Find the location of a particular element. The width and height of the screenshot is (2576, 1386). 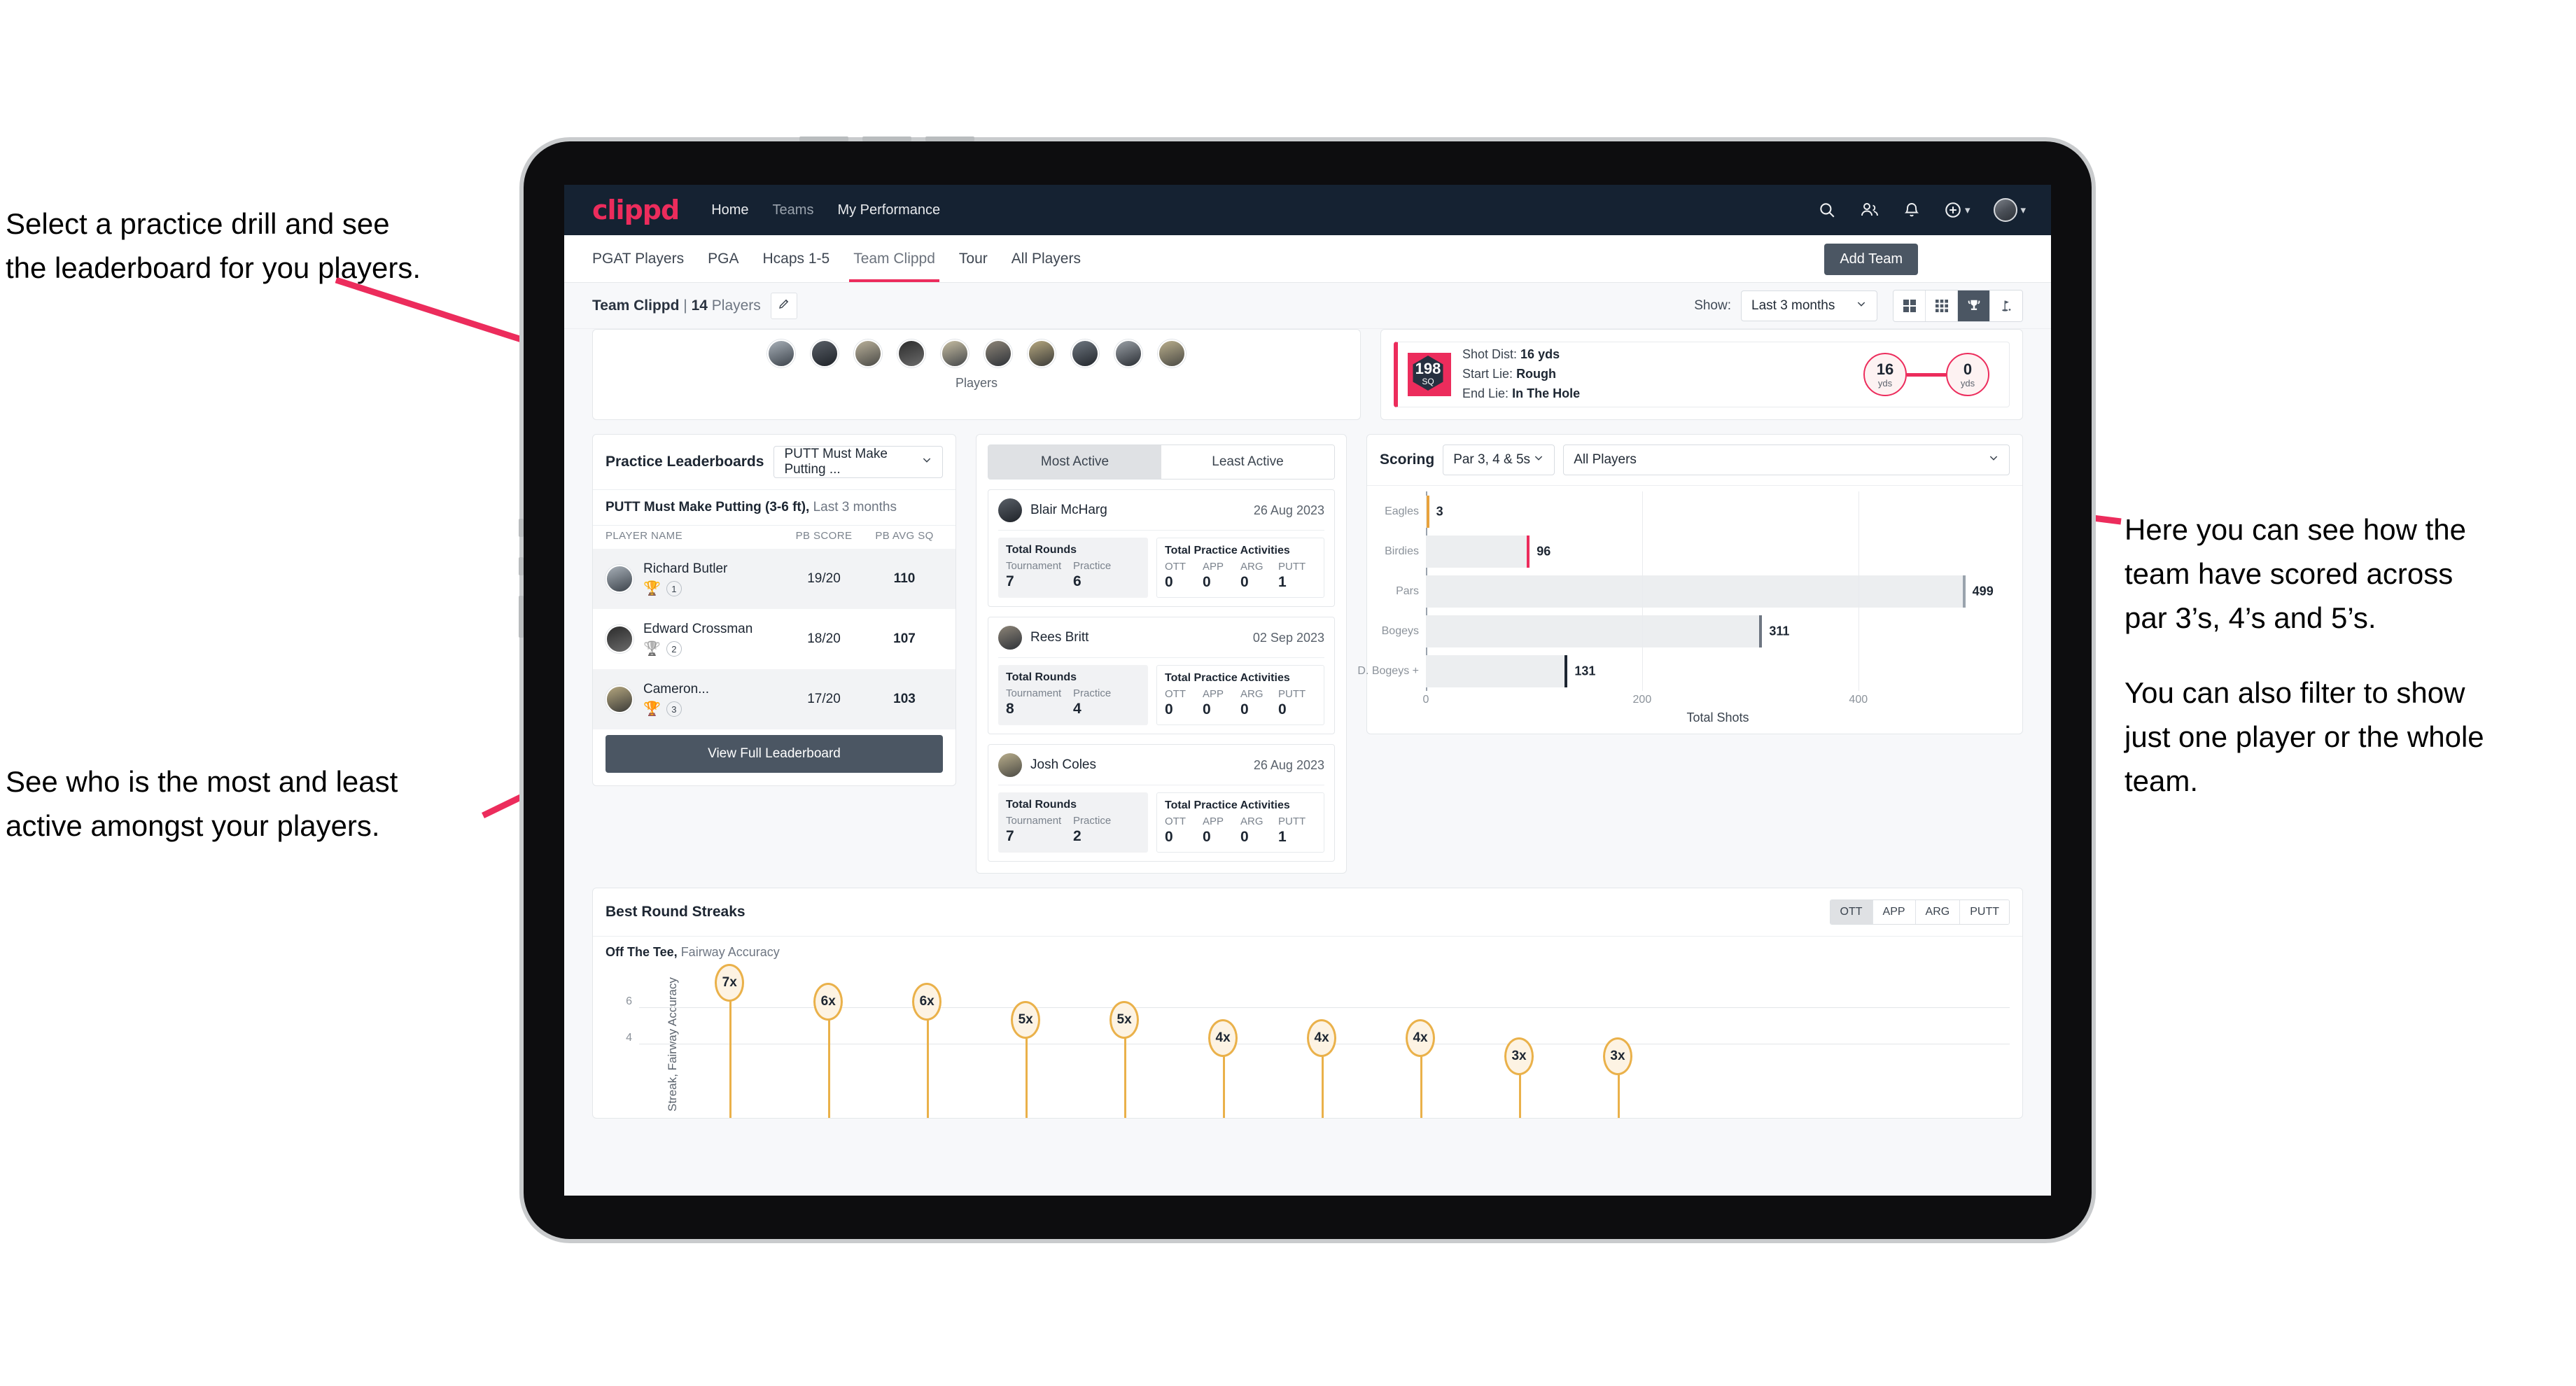

table-row: Cameron... 🏆 3 17/20 103 is located at coordinates (774, 699).